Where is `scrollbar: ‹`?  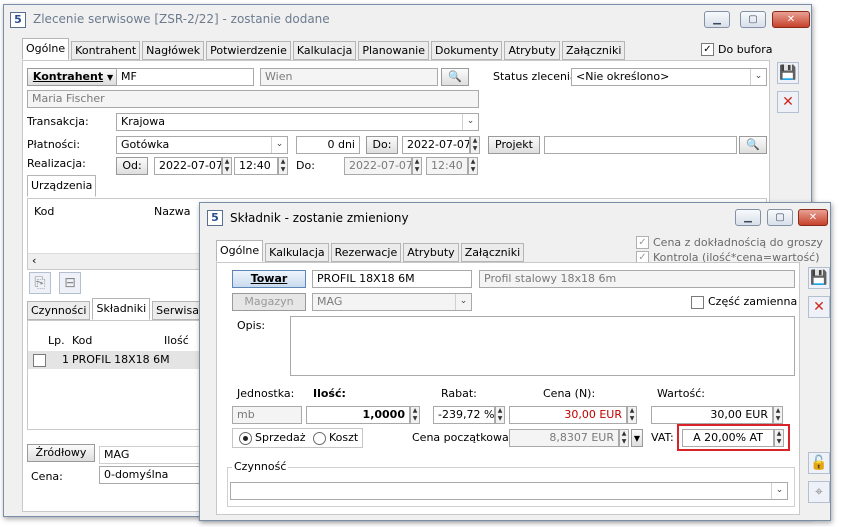
scrollbar: ‹ is located at coordinates (128, 261).